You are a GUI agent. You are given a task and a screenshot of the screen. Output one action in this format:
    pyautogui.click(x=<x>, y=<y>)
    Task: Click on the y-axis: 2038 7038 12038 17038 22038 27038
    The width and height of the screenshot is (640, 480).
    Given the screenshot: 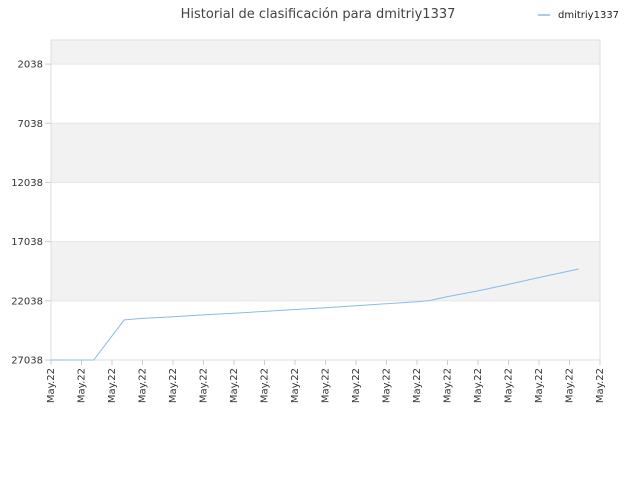 What is the action you would take?
    pyautogui.click(x=31, y=213)
    